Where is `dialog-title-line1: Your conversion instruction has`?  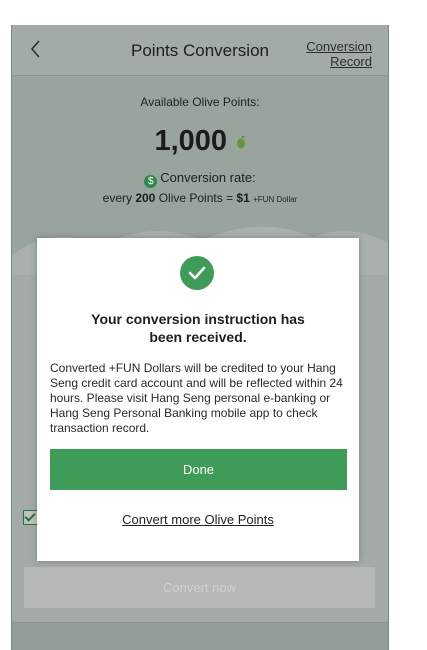 dialog-title-line1: Your conversion instruction has is located at coordinates (198, 319).